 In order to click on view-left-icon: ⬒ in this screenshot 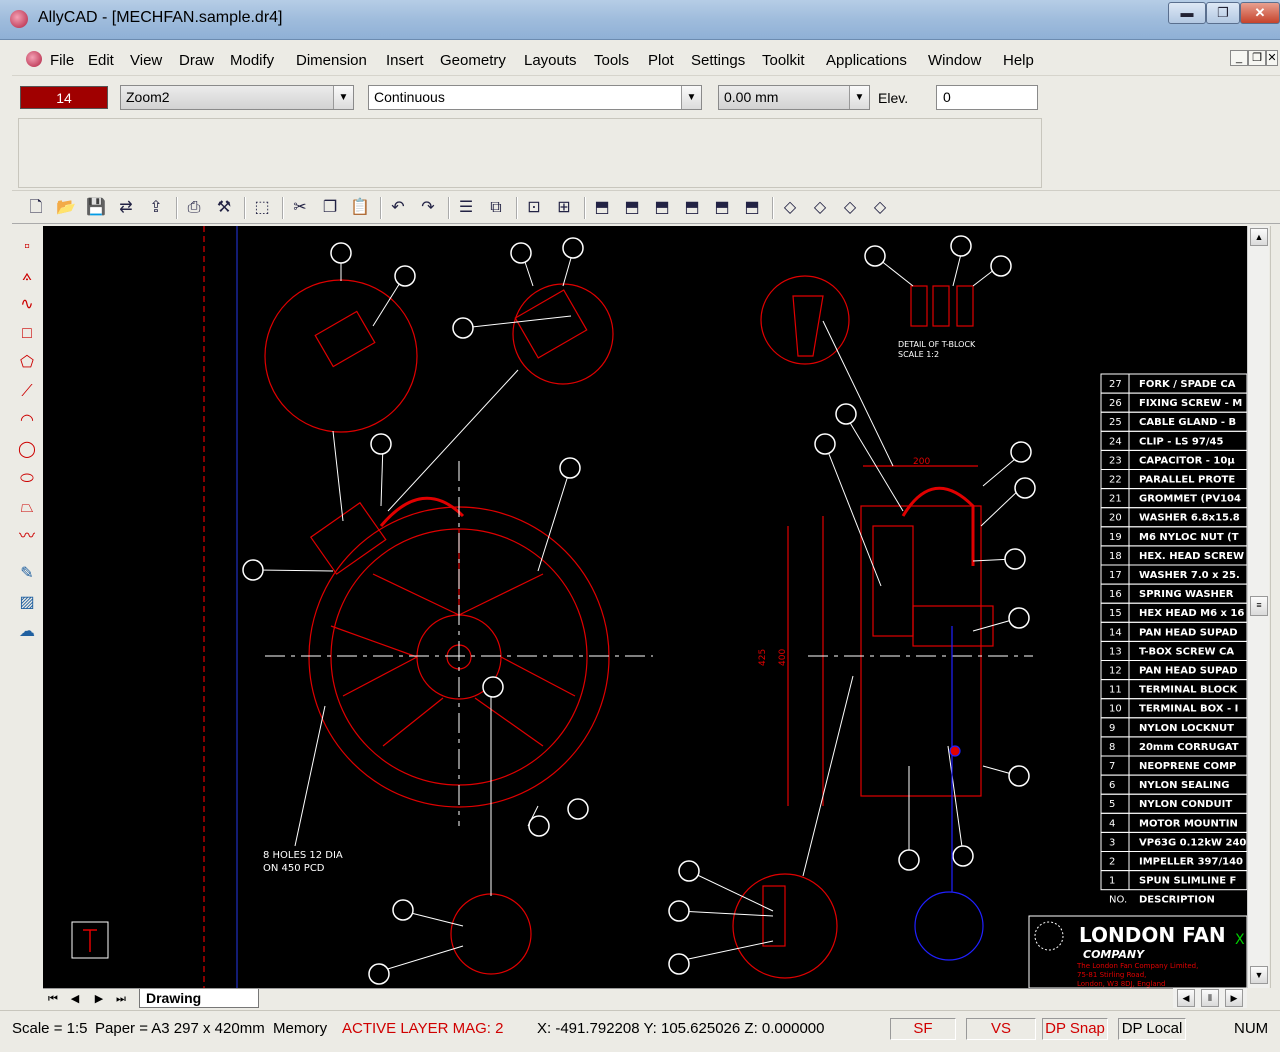, I will do `click(722, 208)`.